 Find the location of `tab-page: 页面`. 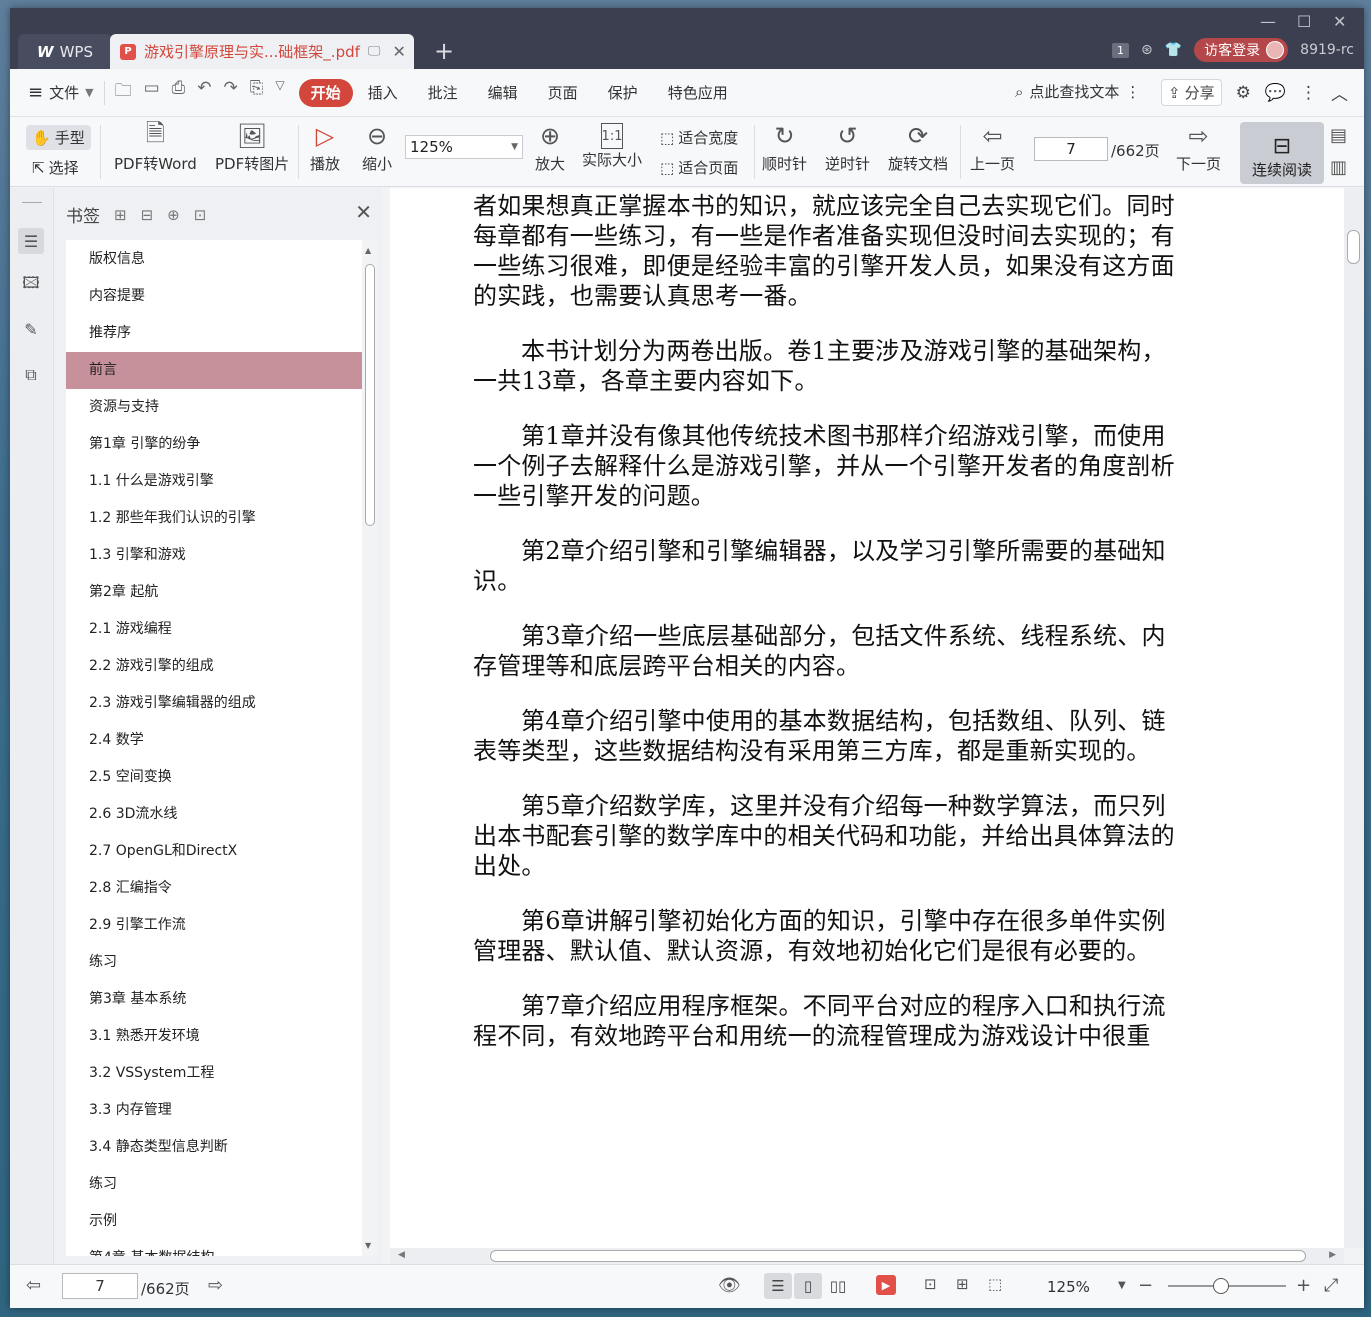

tab-page: 页面 is located at coordinates (563, 93).